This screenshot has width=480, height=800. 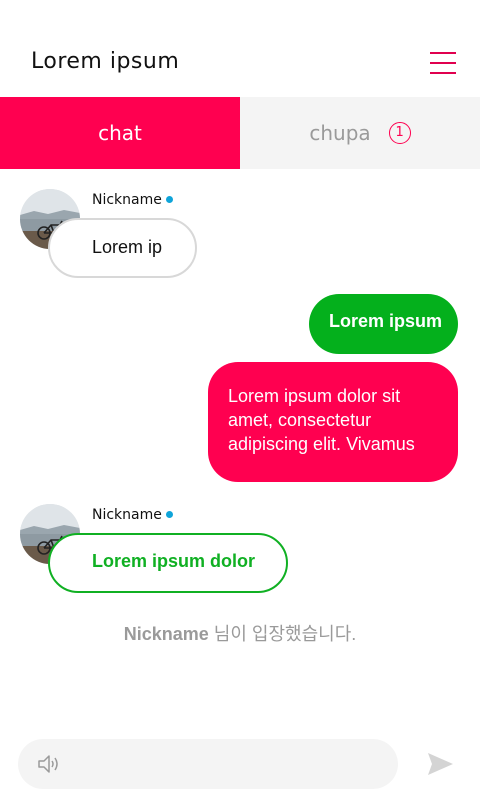 What do you see at coordinates (340, 133) in the screenshot?
I see `tab-chupa-label: chupa` at bounding box center [340, 133].